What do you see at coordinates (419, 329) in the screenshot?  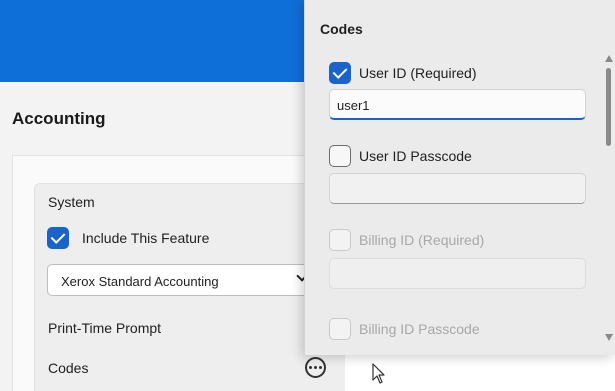 I see `billing-id-passcode-label: Billing ID Passcode` at bounding box center [419, 329].